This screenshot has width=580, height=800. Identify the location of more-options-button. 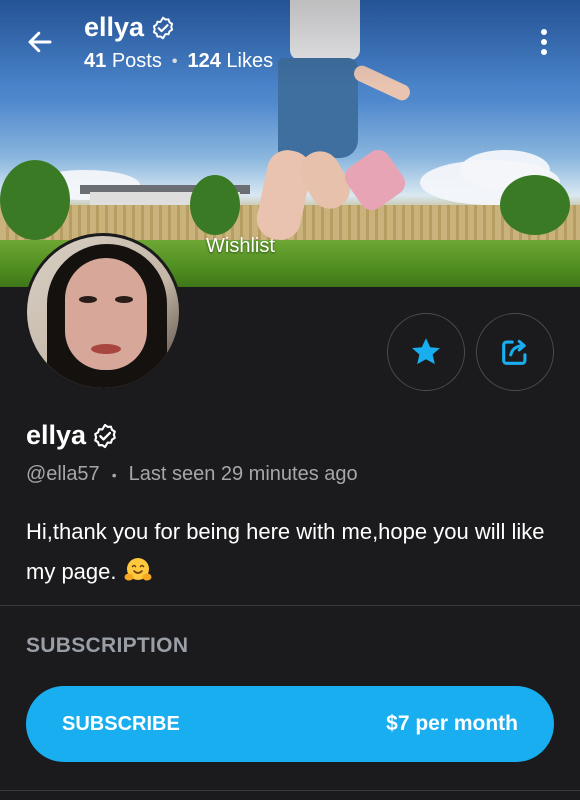
(544, 42).